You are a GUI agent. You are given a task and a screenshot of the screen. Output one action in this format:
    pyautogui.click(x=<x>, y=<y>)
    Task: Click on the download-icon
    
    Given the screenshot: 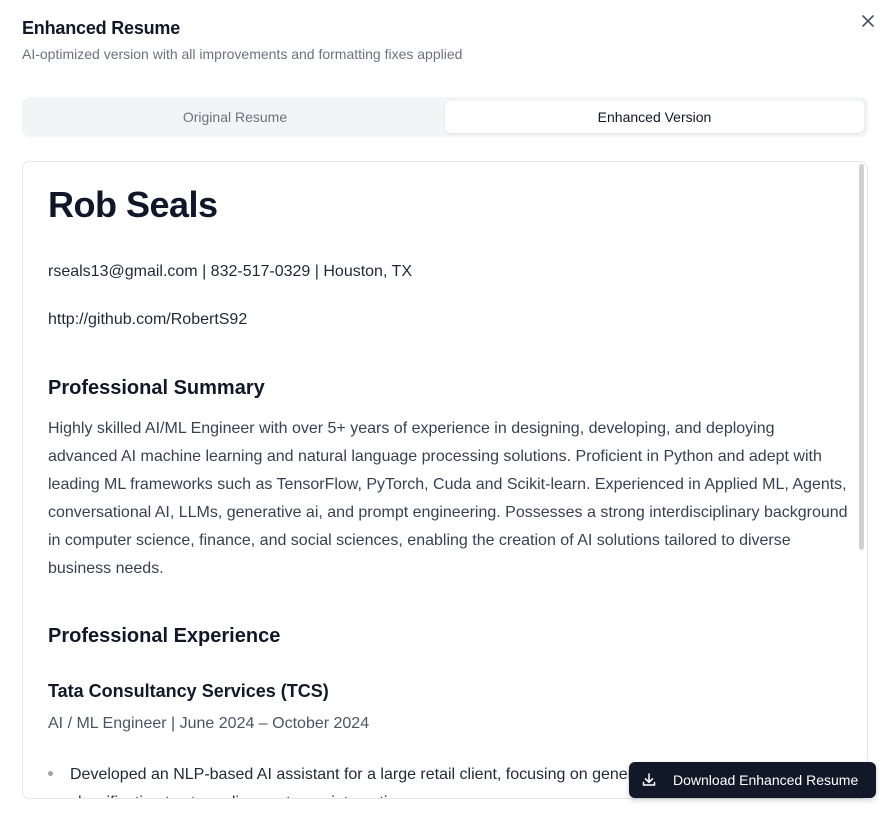 What is the action you would take?
    pyautogui.click(x=649, y=780)
    